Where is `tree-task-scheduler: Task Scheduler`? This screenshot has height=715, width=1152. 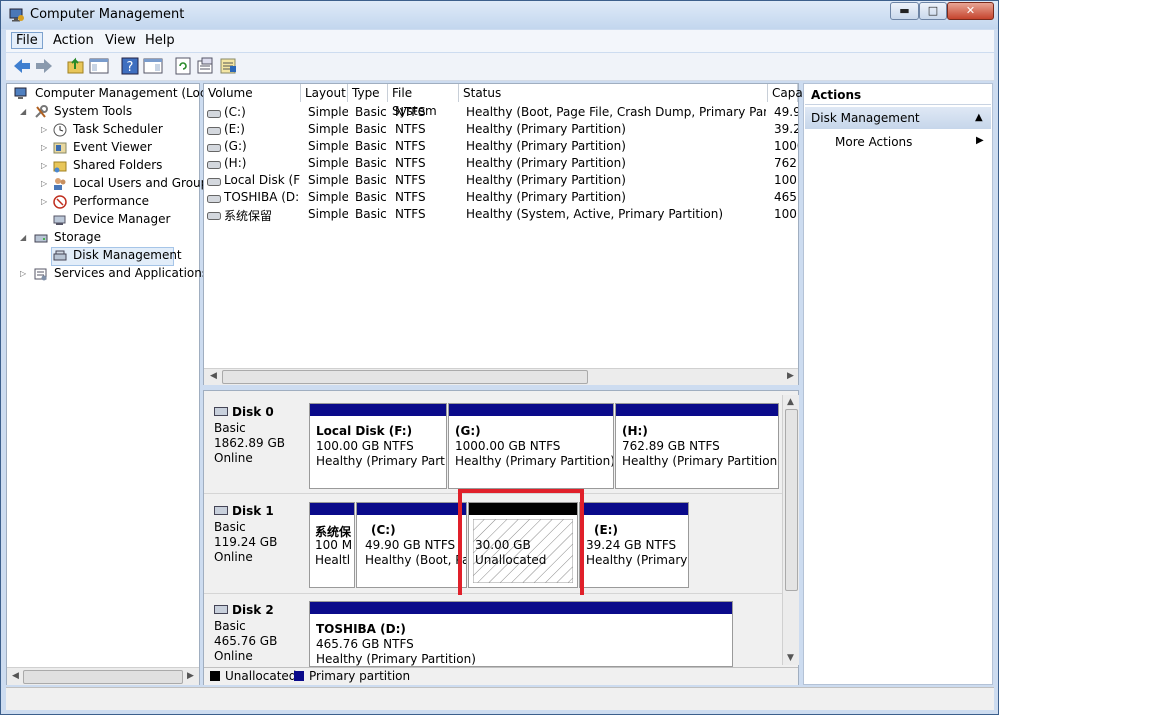
tree-task-scheduler: Task Scheduler is located at coordinates (118, 129).